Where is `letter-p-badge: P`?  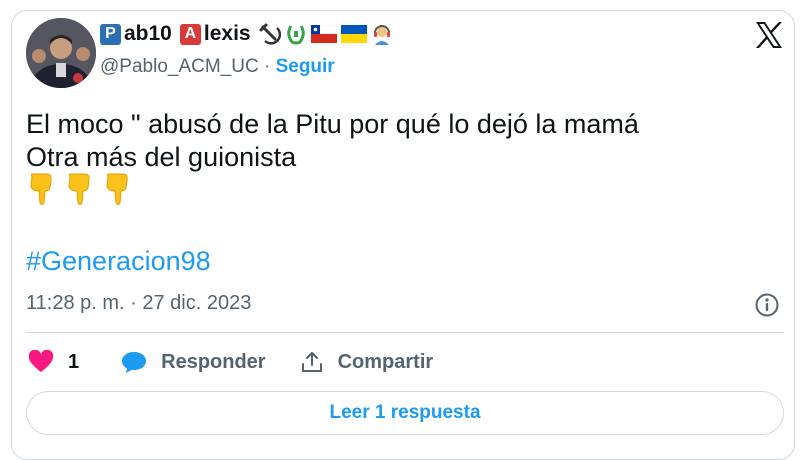
letter-p-badge: P is located at coordinates (110, 34).